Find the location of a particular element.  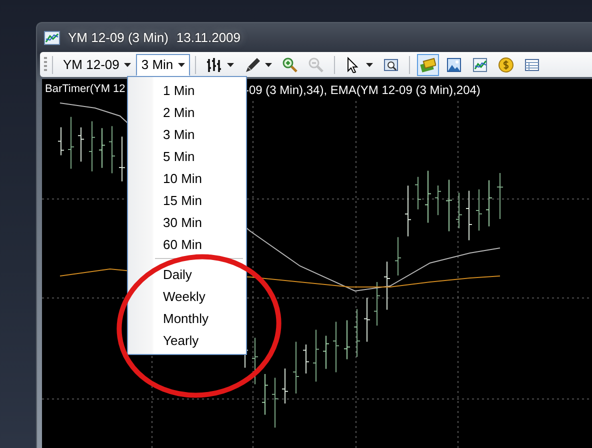

menu-item: Yearly is located at coordinates (187, 340).